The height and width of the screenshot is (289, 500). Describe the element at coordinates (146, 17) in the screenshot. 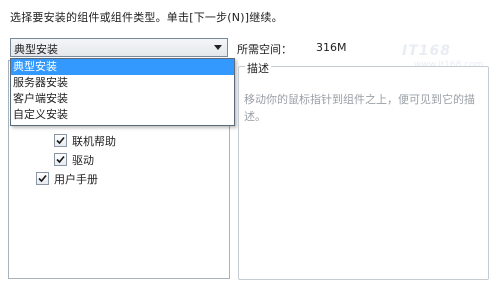

I see `instruction-text: 选择要安装的组件或组件类型。单击[下一步(N)]继续。` at that location.